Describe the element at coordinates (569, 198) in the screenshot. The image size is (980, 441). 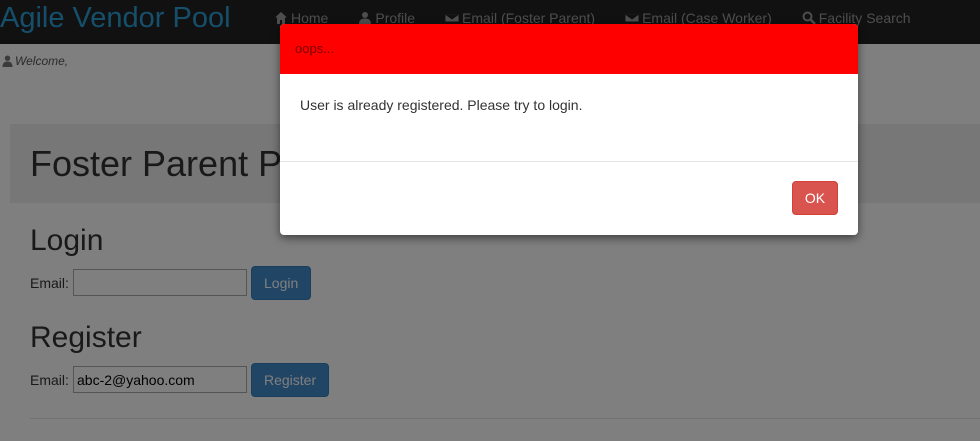
I see `modal-footer: OK` at that location.